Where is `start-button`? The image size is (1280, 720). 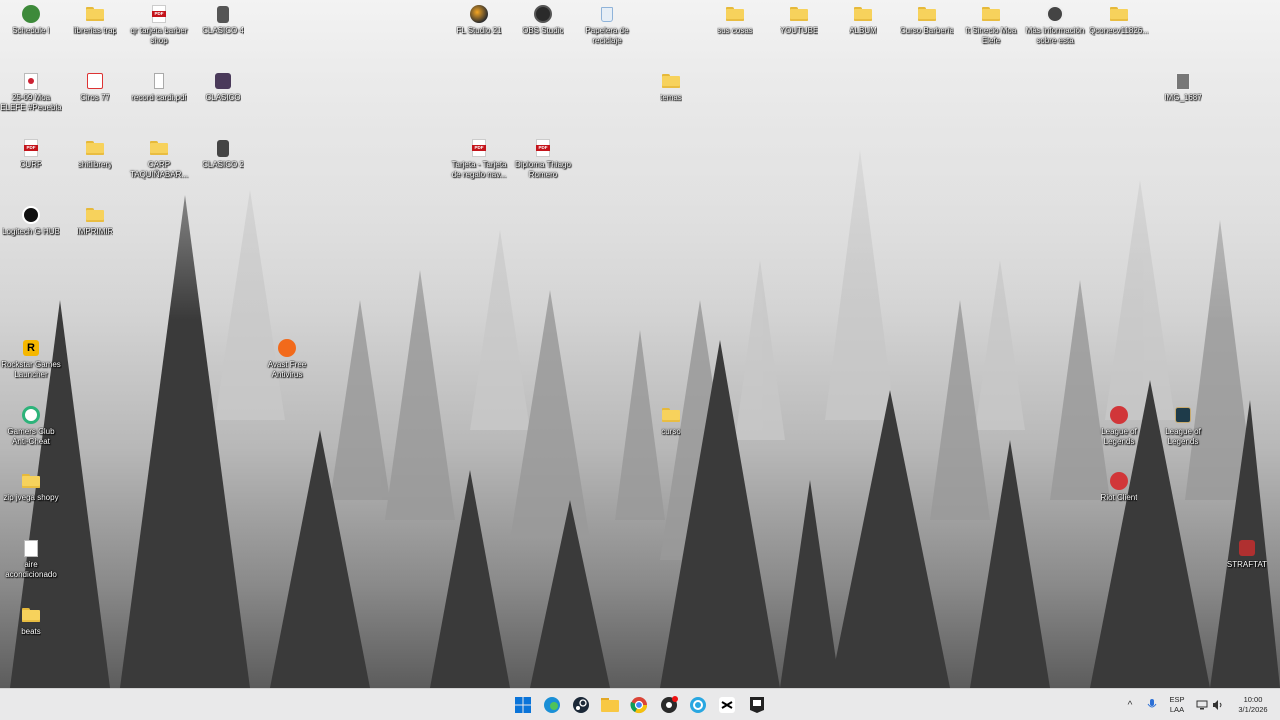
start-button is located at coordinates (523, 705).